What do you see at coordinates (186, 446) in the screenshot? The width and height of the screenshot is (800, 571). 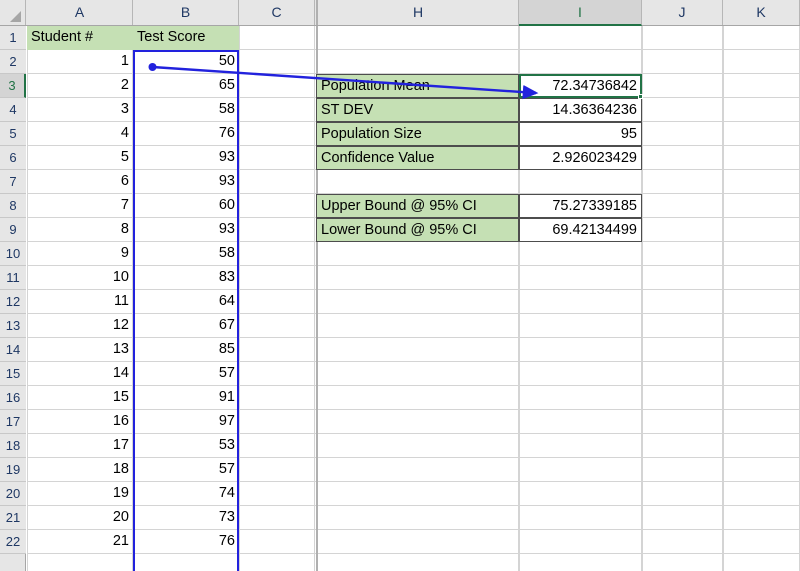 I see `cell-b18-test-score: 53` at bounding box center [186, 446].